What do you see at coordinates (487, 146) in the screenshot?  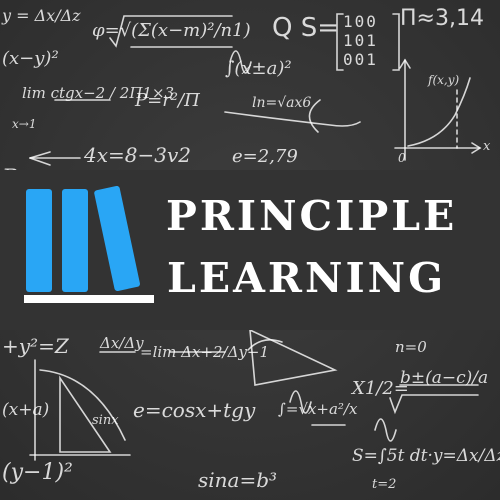 I see `graph-x-label: x` at bounding box center [487, 146].